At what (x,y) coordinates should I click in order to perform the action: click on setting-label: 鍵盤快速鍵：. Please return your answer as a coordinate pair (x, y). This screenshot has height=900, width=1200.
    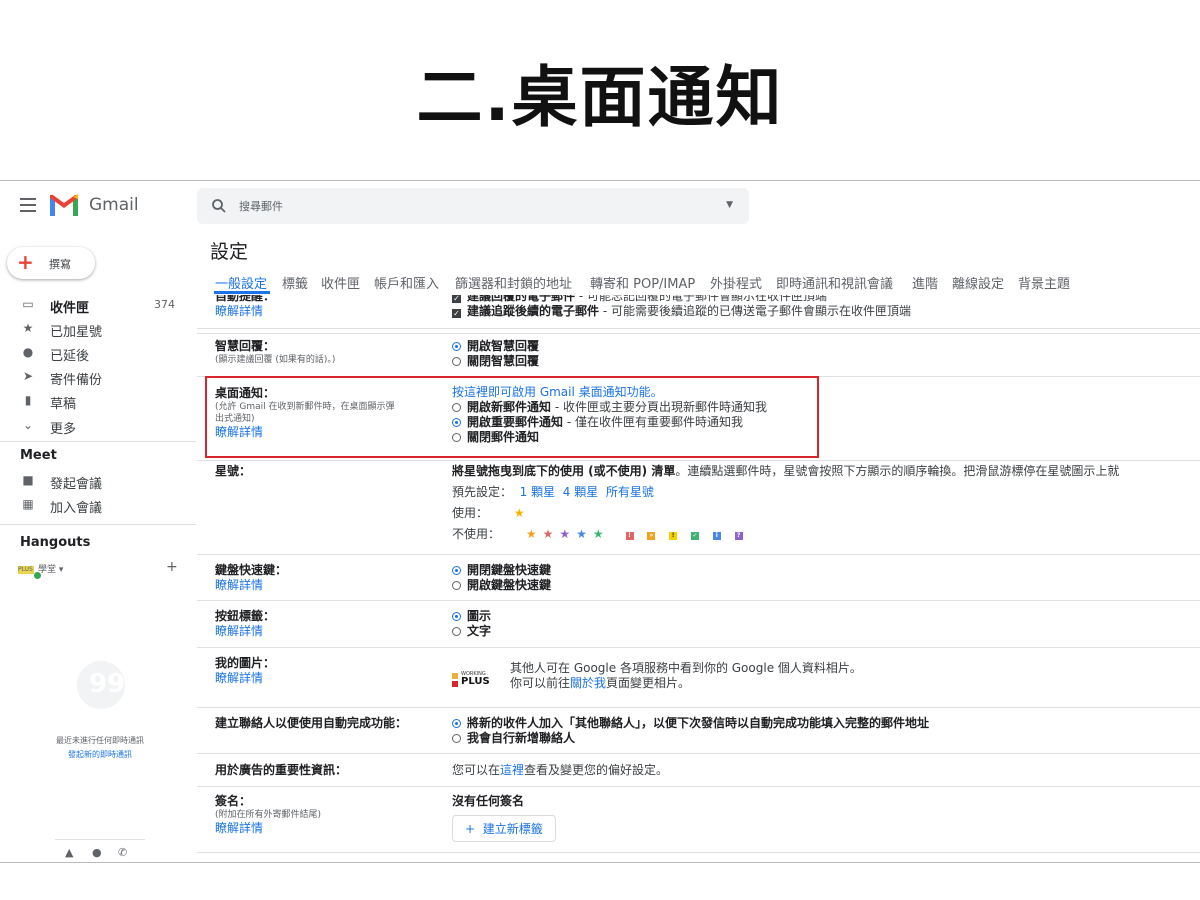
    Looking at the image, I should click on (251, 570).